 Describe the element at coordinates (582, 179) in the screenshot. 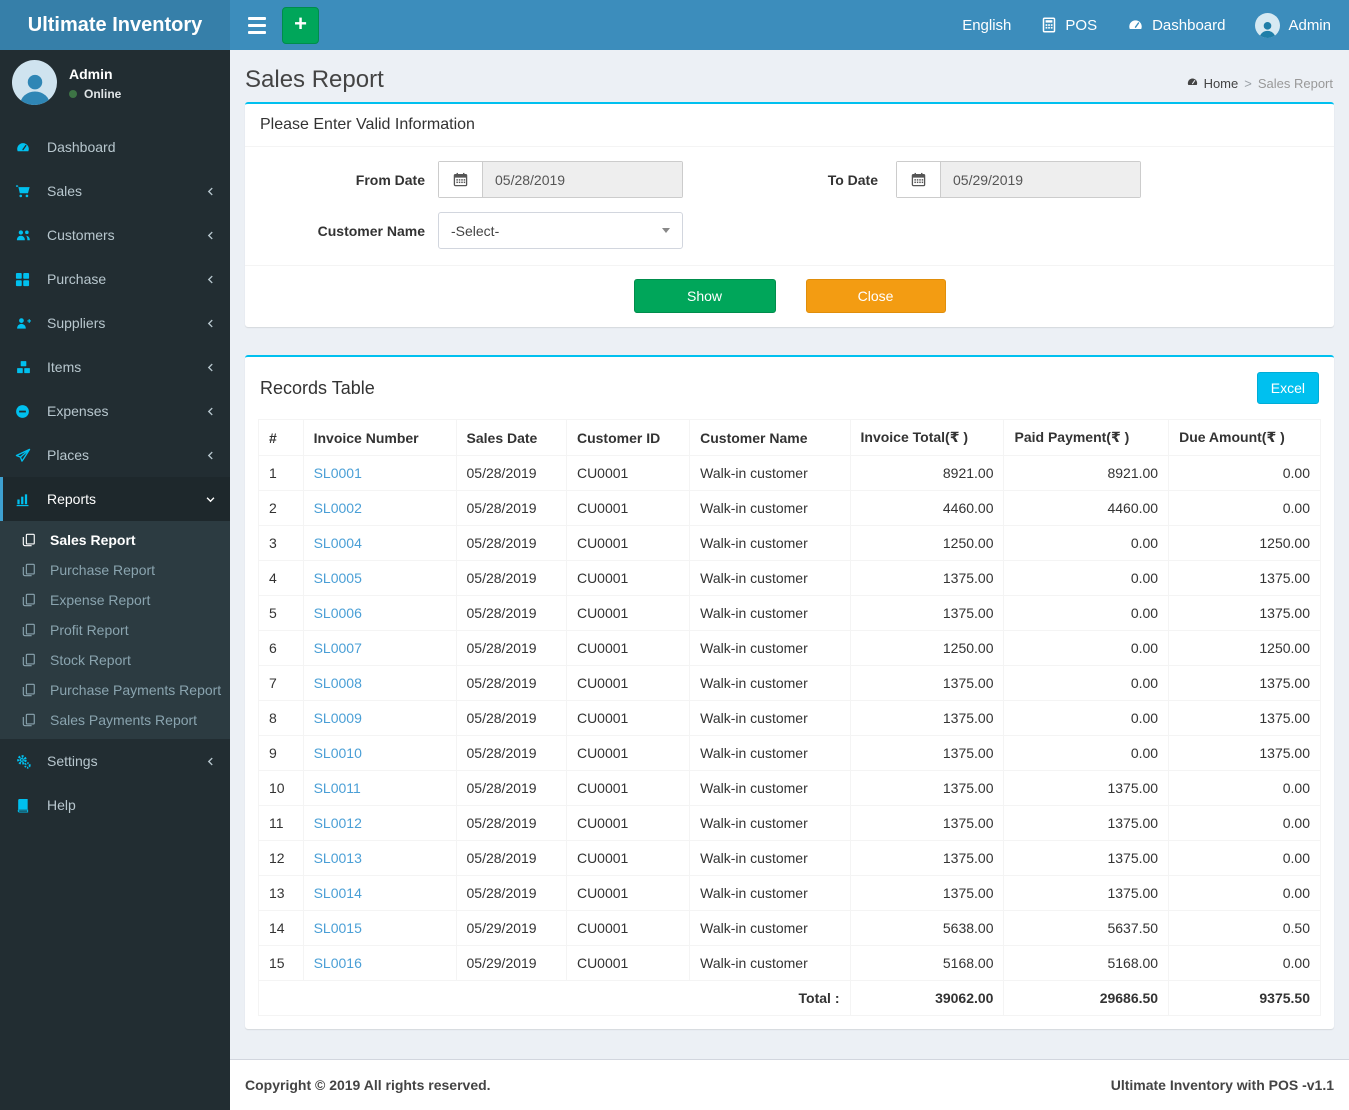

I see `from-date-input` at that location.